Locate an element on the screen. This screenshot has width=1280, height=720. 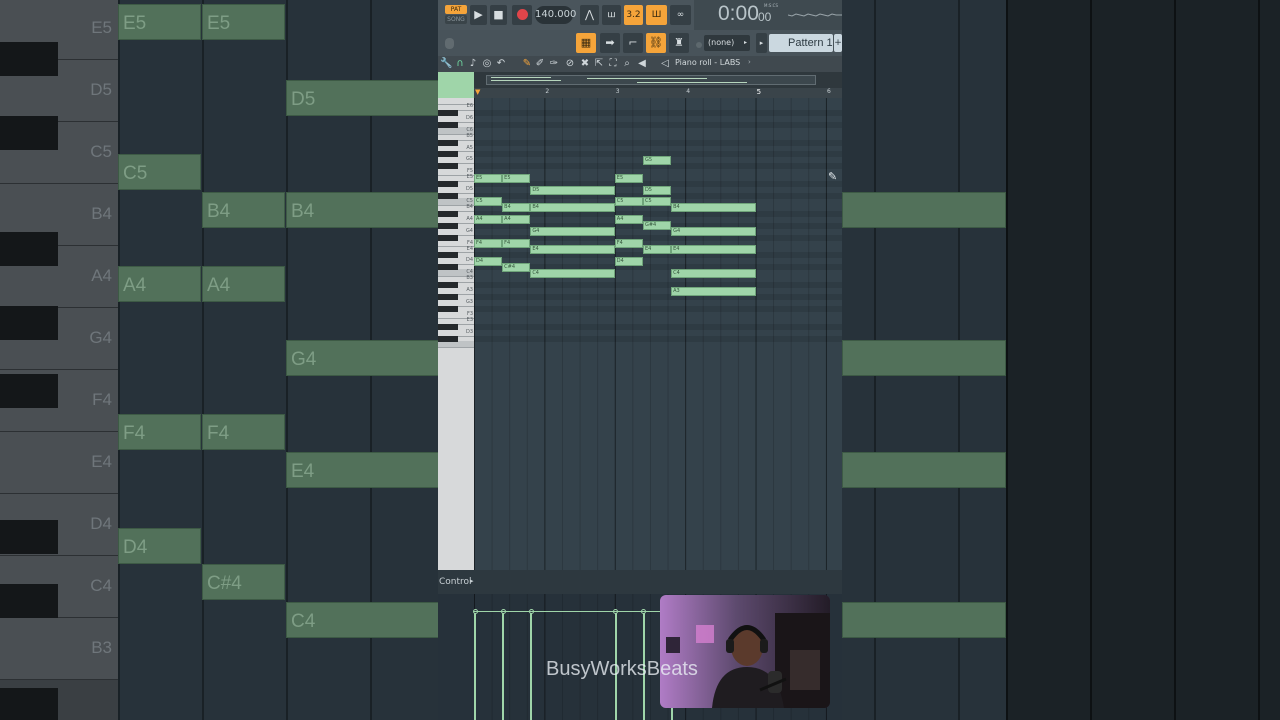
stop-button: ■ is located at coordinates (498, 15).